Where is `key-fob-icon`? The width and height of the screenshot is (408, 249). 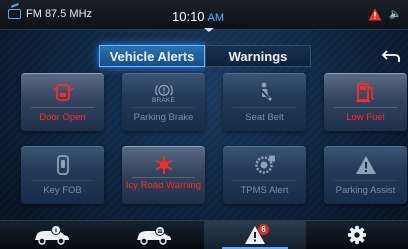 key-fob-icon is located at coordinates (63, 165).